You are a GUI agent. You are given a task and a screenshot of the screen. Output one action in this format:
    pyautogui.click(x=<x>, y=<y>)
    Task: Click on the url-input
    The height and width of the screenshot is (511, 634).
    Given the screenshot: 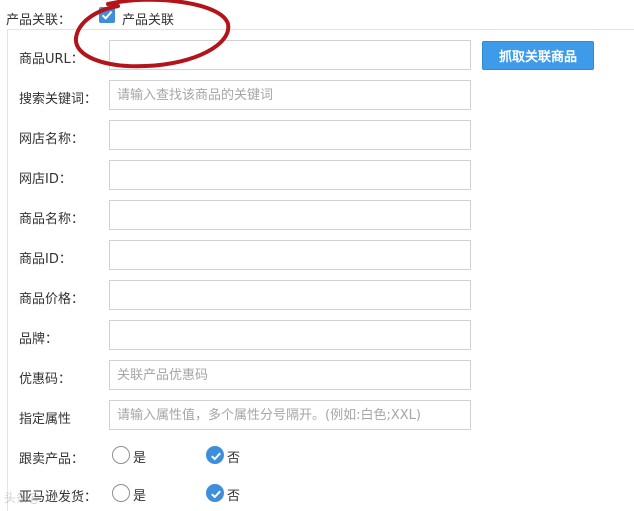 What is the action you would take?
    pyautogui.click(x=290, y=55)
    